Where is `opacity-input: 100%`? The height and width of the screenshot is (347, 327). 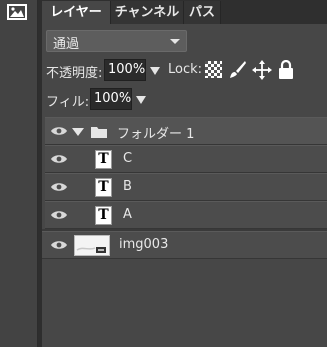
opacity-input: 100% is located at coordinates (125, 70).